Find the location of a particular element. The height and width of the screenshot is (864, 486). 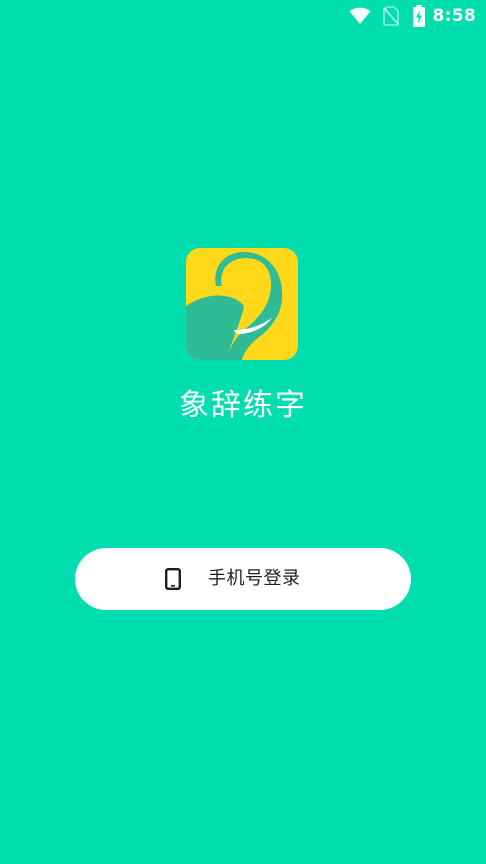

status-icons: 8:58 is located at coordinates (412, 16).